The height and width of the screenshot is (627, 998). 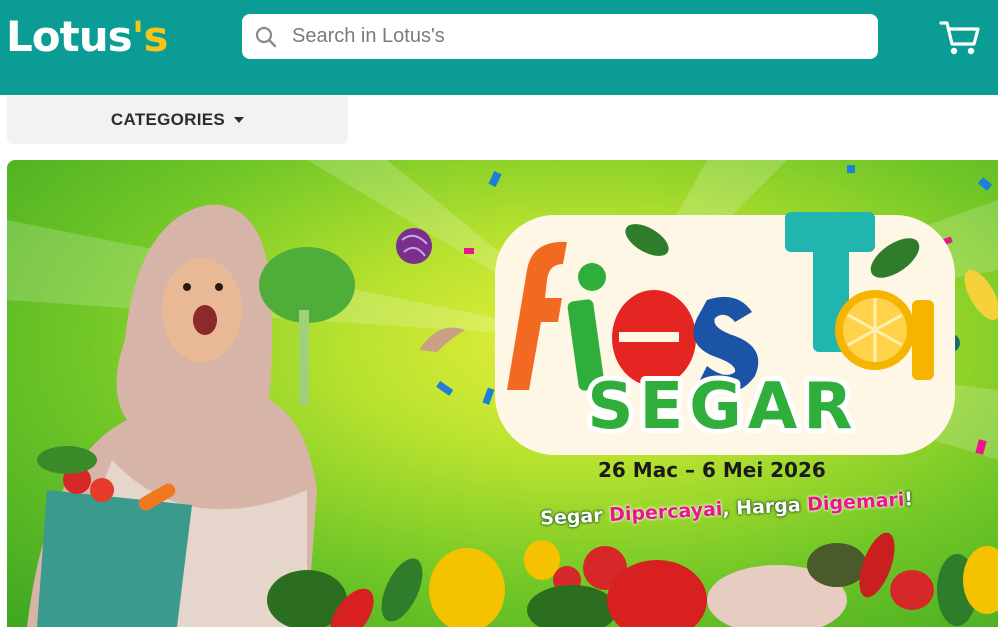 I want to click on logo-apostrophe: ', so click(x=138, y=36).